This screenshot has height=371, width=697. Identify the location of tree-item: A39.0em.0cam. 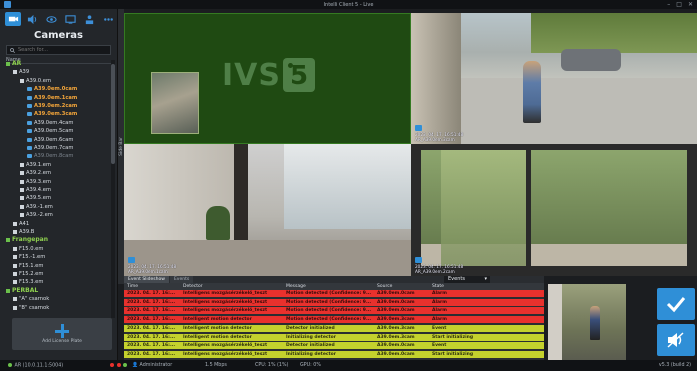
(52, 89).